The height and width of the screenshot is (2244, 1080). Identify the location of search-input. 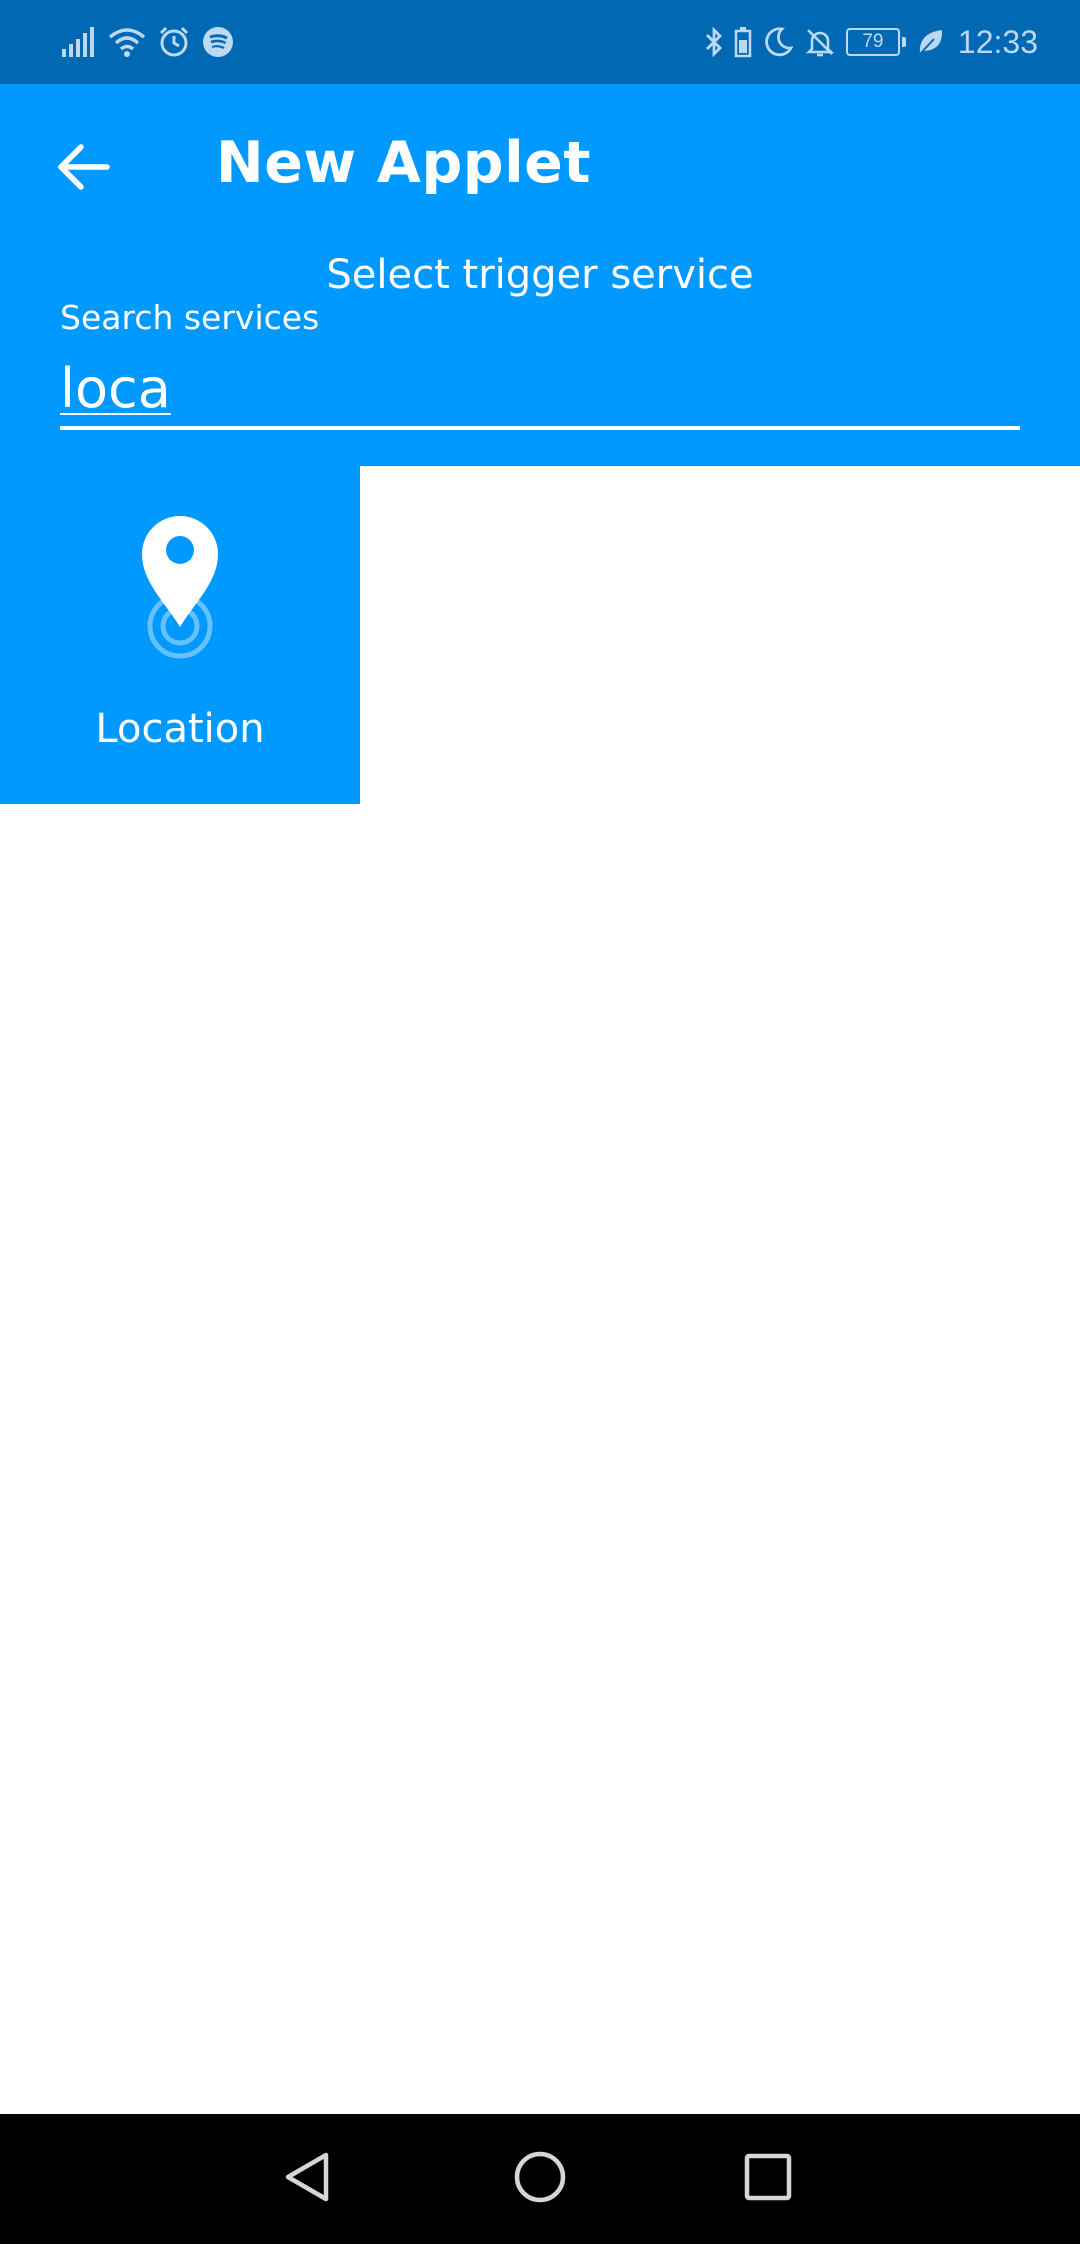
(540, 388).